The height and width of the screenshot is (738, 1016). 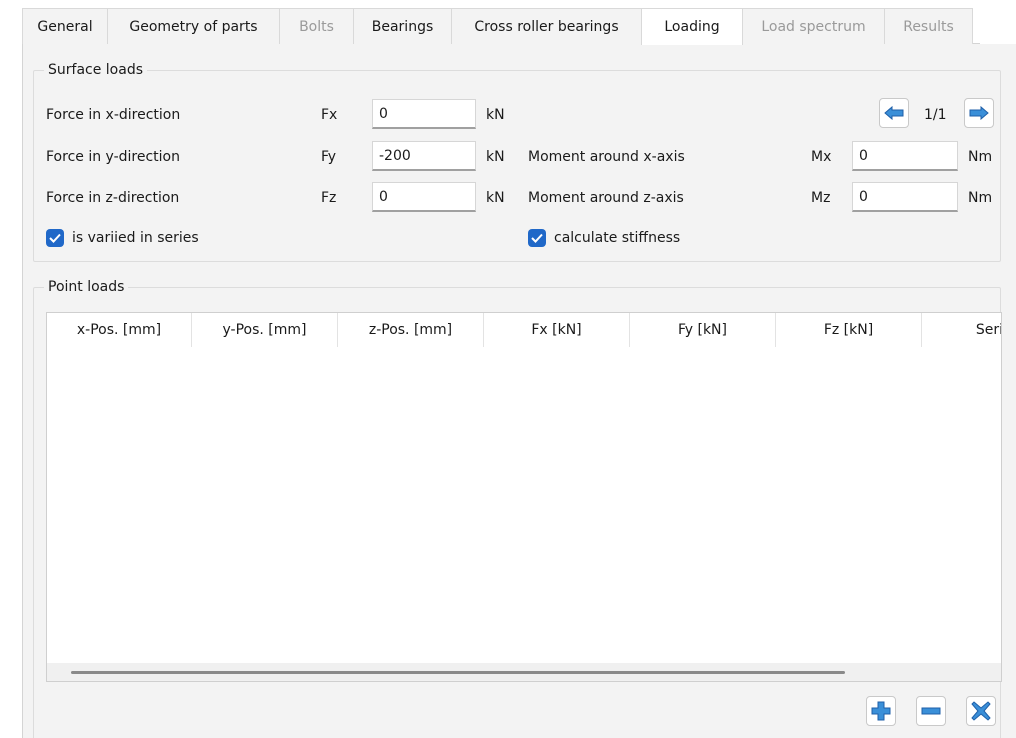 What do you see at coordinates (935, 115) in the screenshot?
I see `page-indicator: 1/1` at bounding box center [935, 115].